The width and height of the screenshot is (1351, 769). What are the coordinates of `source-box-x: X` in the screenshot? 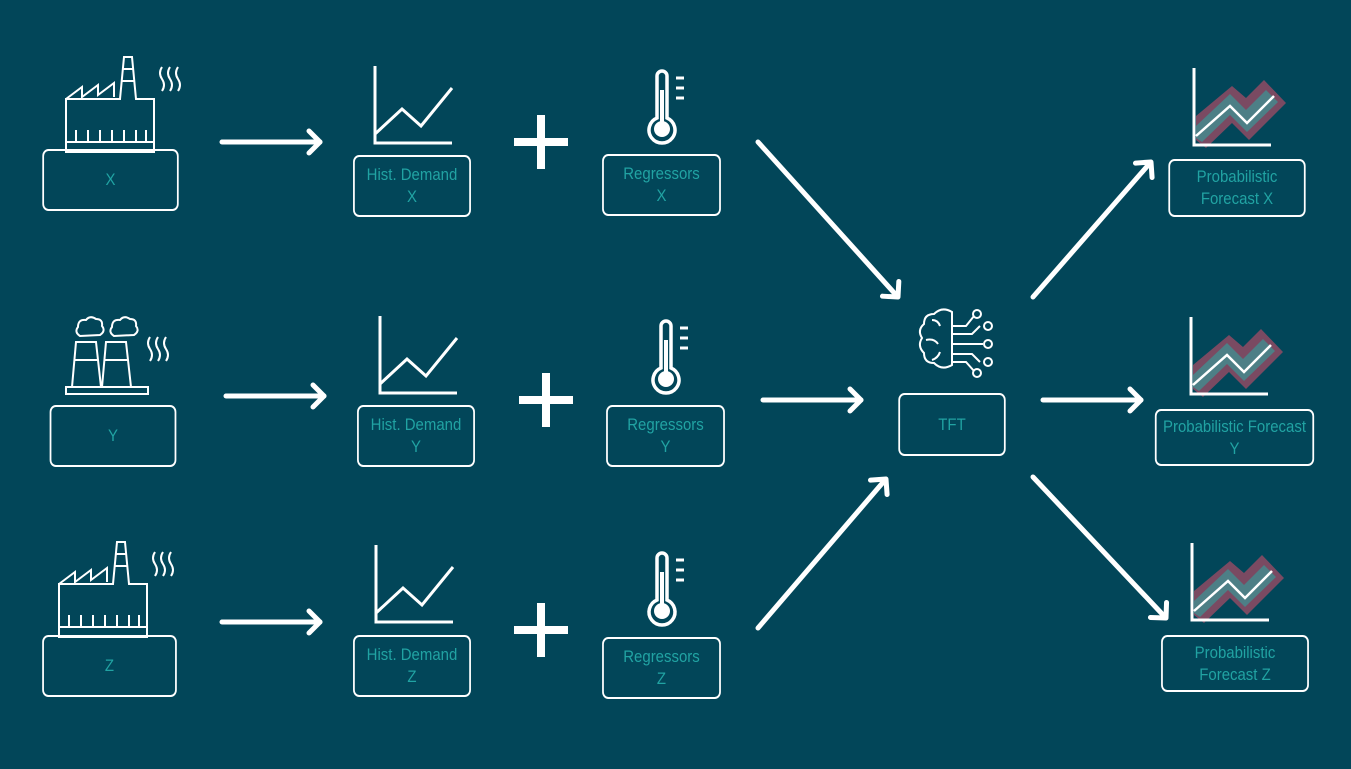 It's located at (110, 180).